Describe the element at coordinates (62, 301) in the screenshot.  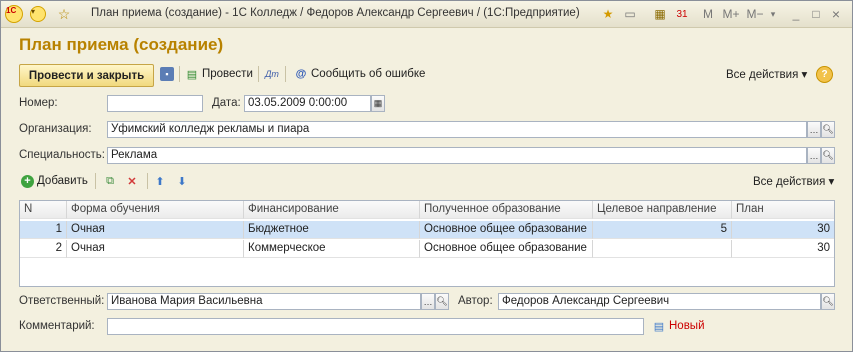
I see `responsible-label: Ответственный:` at that location.